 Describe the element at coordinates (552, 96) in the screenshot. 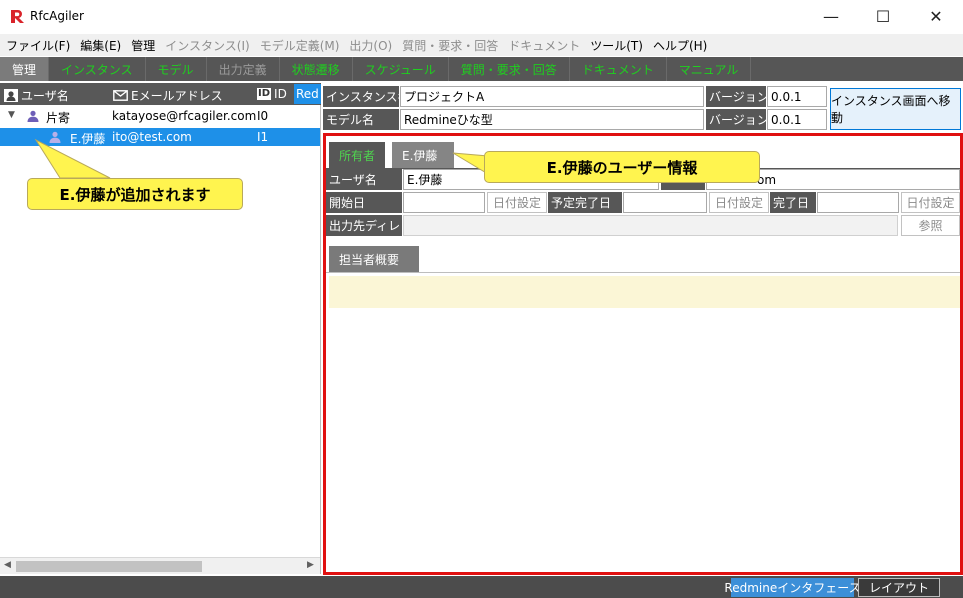

I see `instance-name-field: プロジェクトA` at that location.